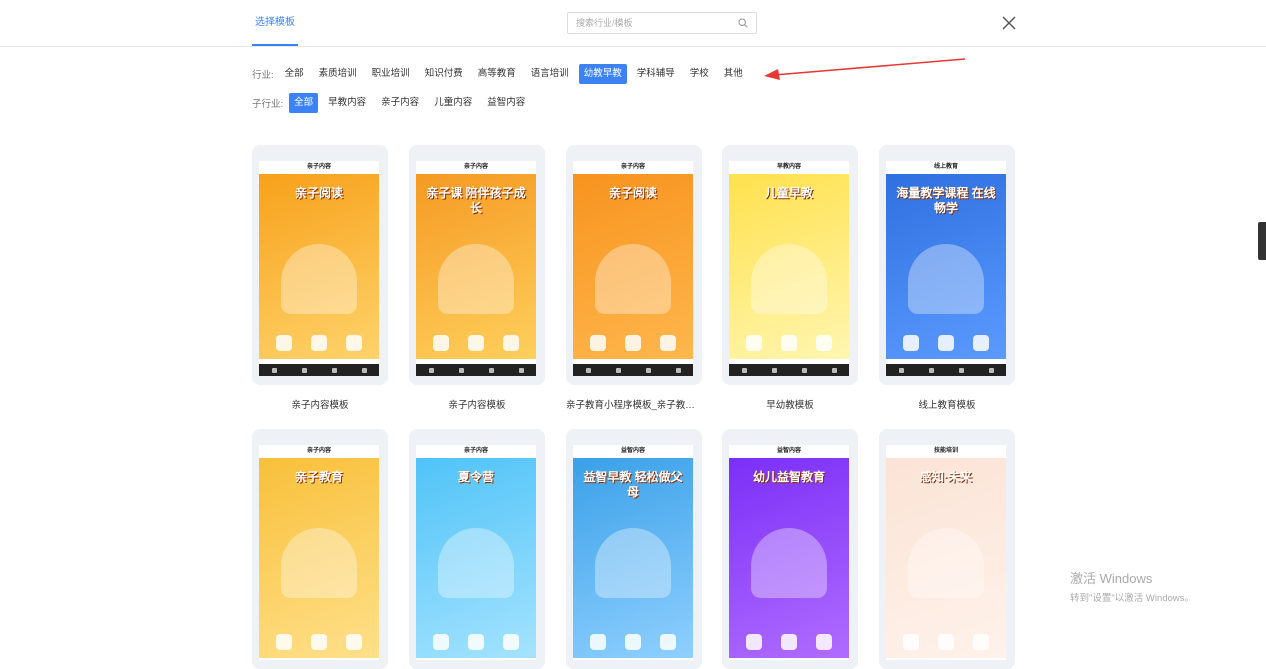 The height and width of the screenshot is (669, 1266). Describe the element at coordinates (318, 167) in the screenshot. I see `screen-header-title: 亲子内容` at that location.